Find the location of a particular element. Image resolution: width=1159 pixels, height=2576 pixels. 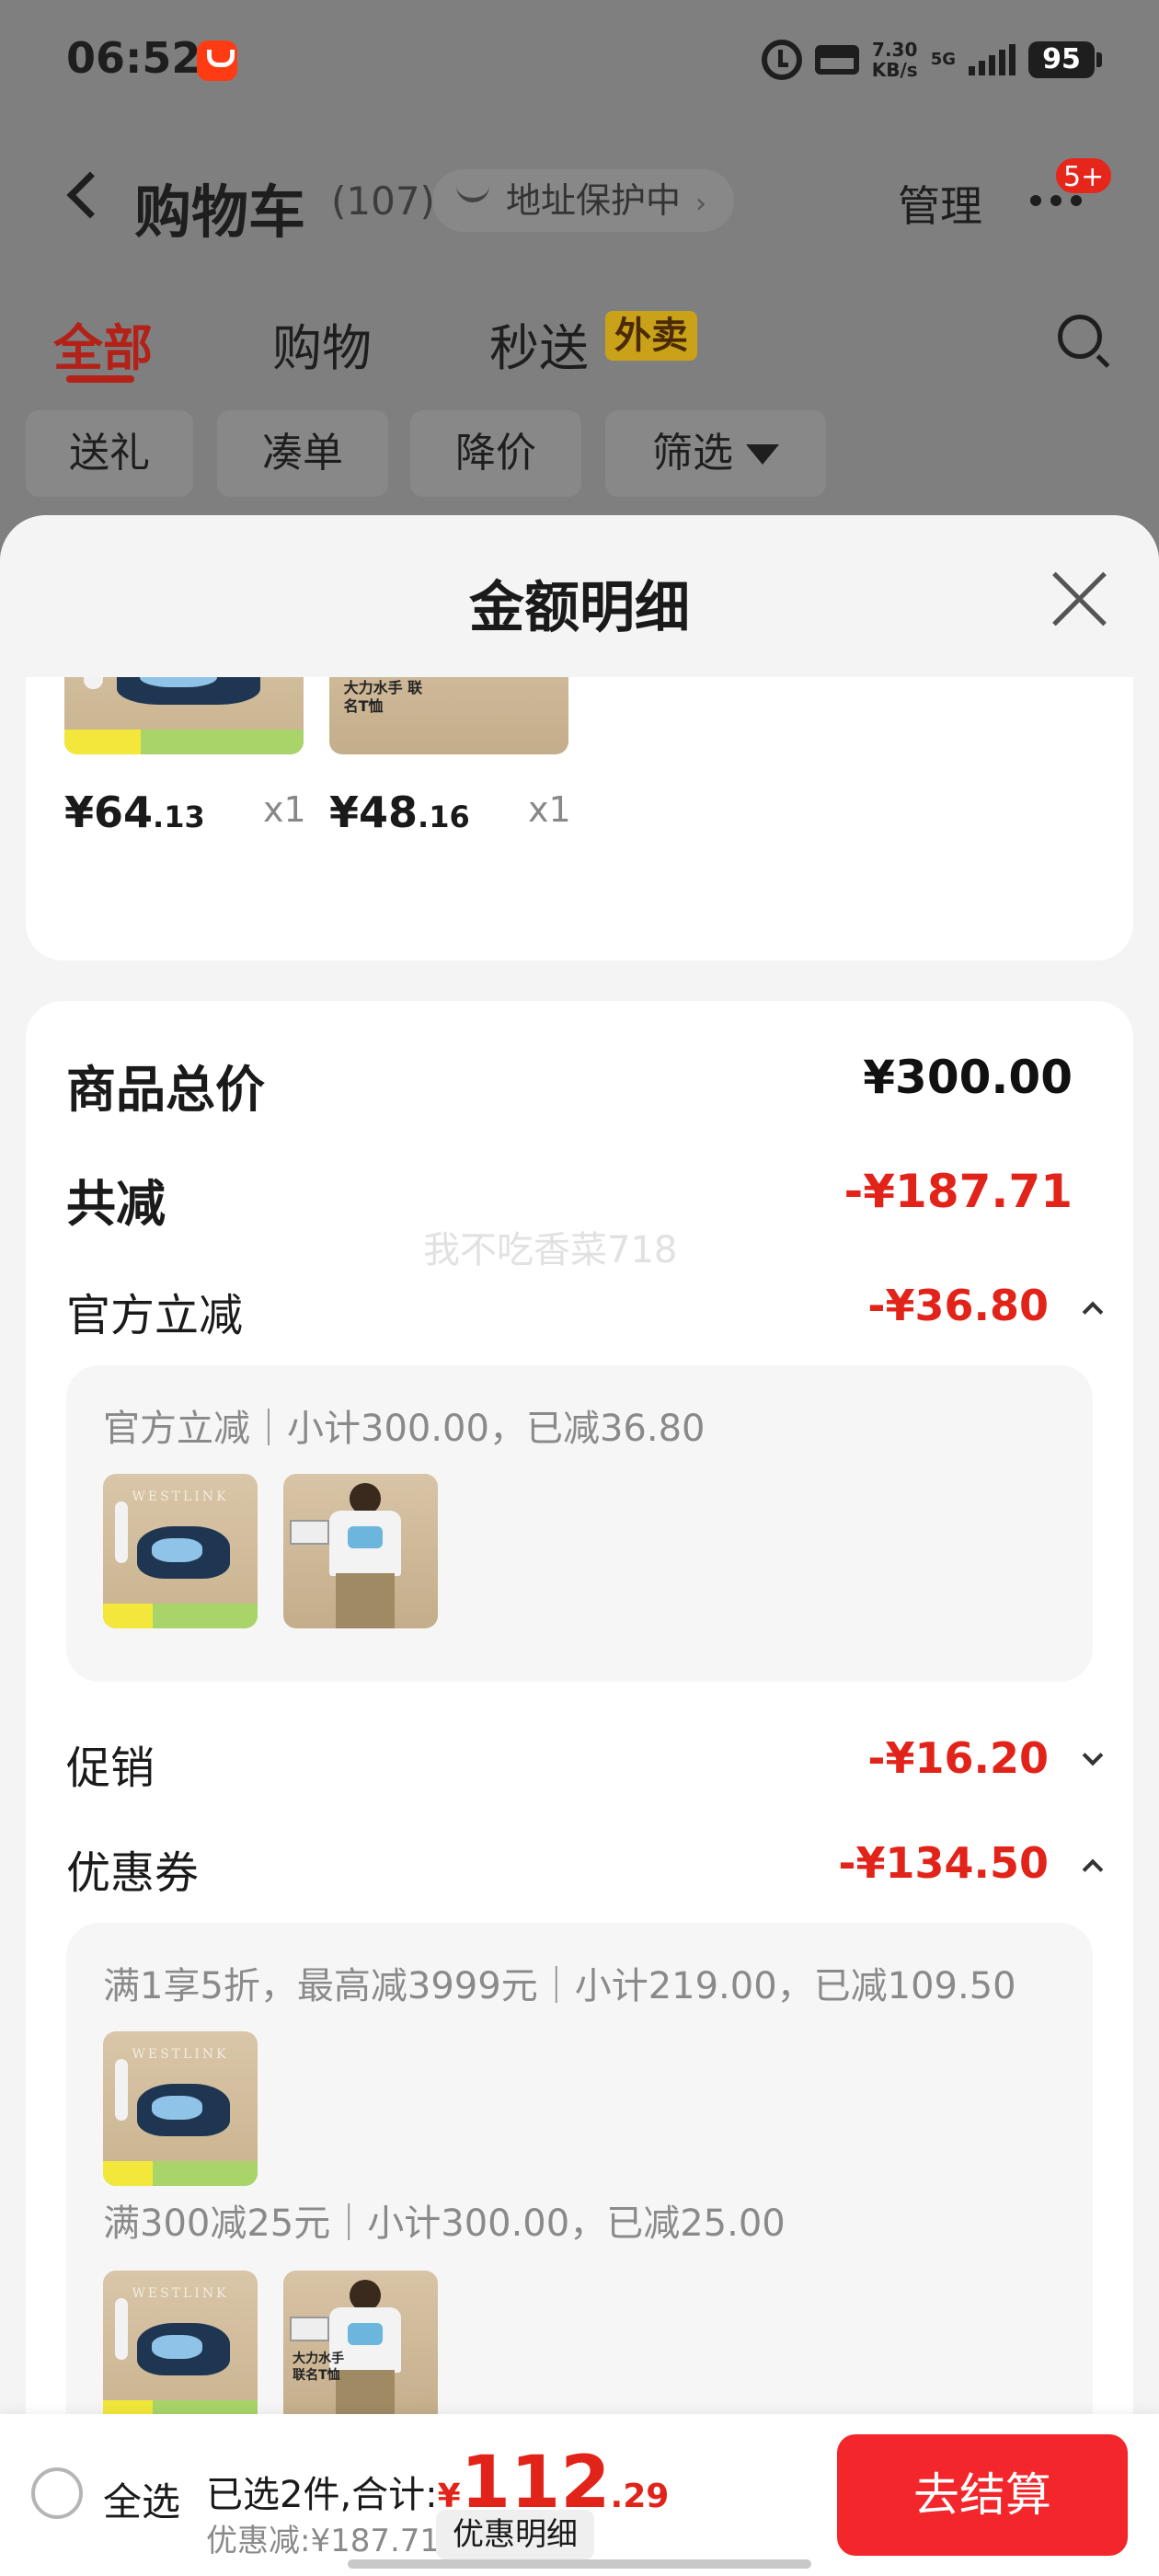

filter-chip-gift: 送礼 is located at coordinates (109, 453).